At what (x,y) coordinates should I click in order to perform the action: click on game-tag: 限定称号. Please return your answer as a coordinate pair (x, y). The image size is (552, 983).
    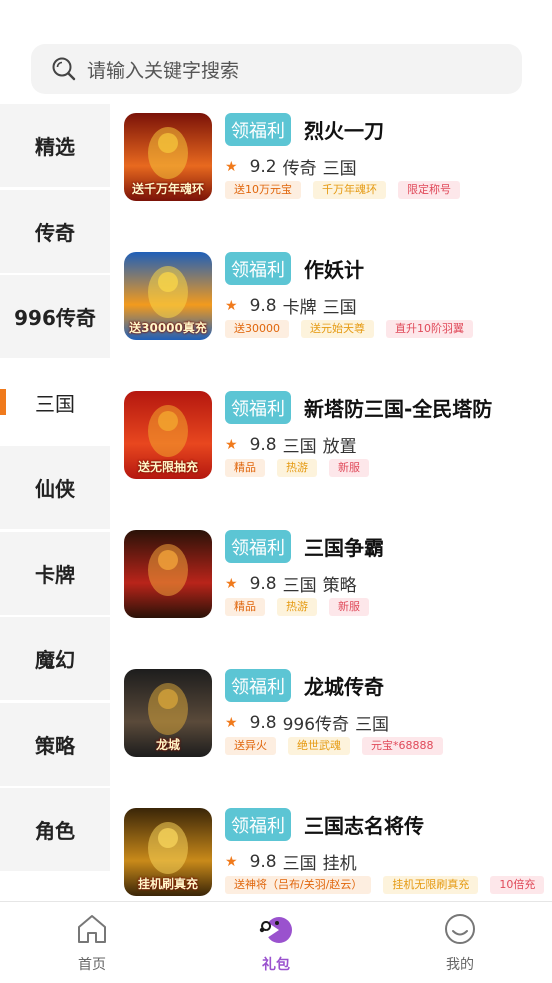
    Looking at the image, I should click on (429, 190).